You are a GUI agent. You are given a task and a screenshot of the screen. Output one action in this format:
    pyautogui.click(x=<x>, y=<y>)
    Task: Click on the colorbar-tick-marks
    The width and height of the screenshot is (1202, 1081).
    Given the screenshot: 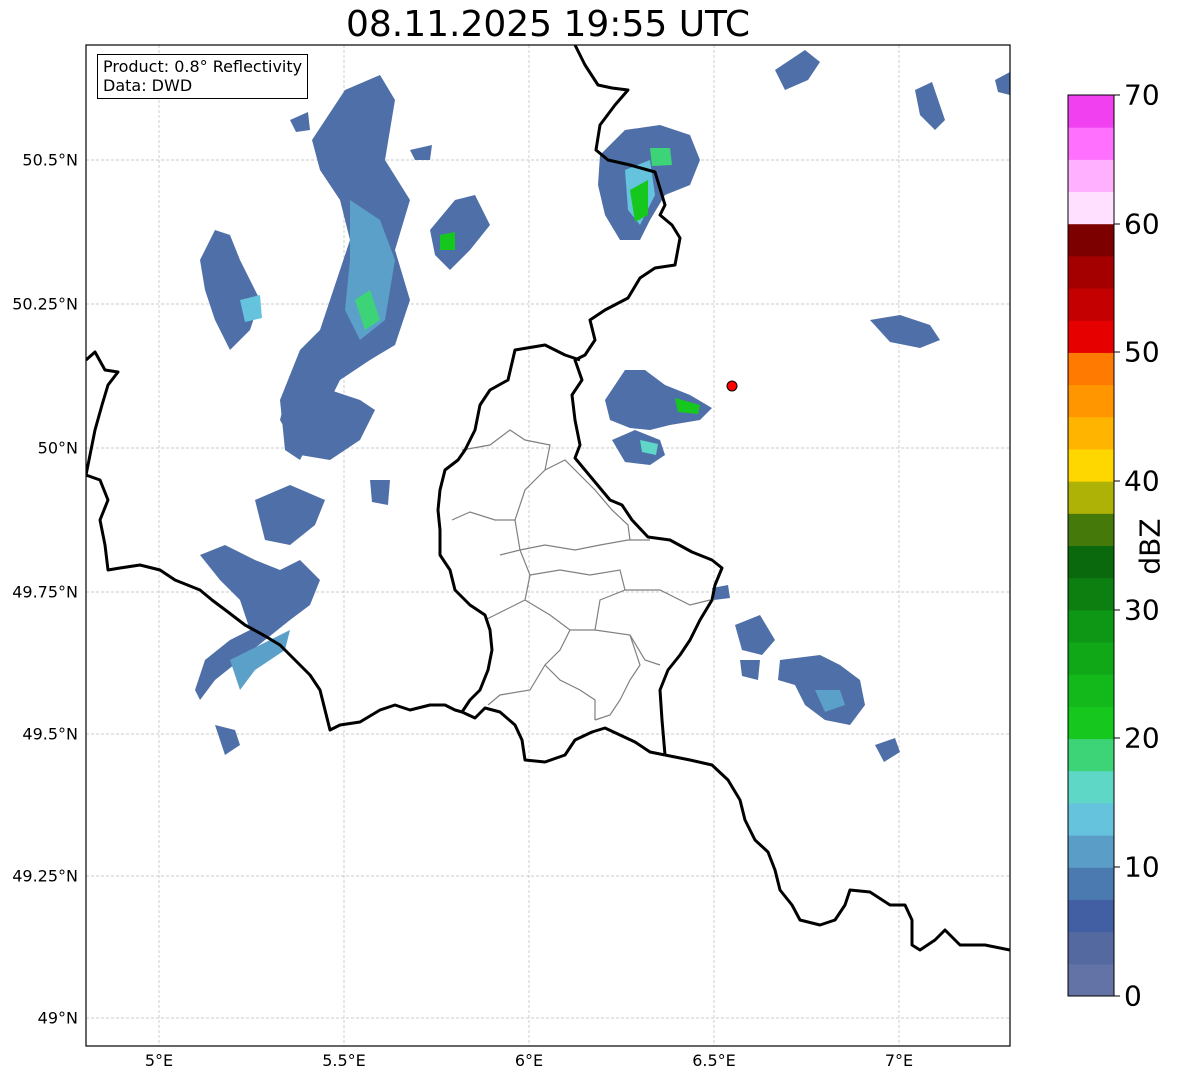 What is the action you would take?
    pyautogui.click(x=1117, y=545)
    